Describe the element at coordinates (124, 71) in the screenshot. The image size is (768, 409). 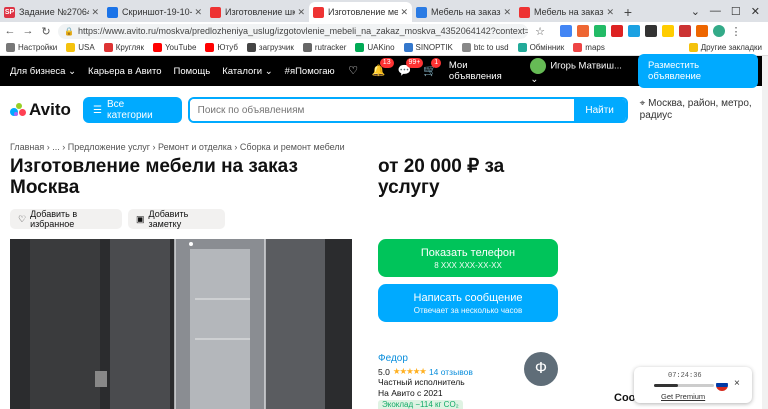
I see `nav-career: Карьера в Авито` at that location.